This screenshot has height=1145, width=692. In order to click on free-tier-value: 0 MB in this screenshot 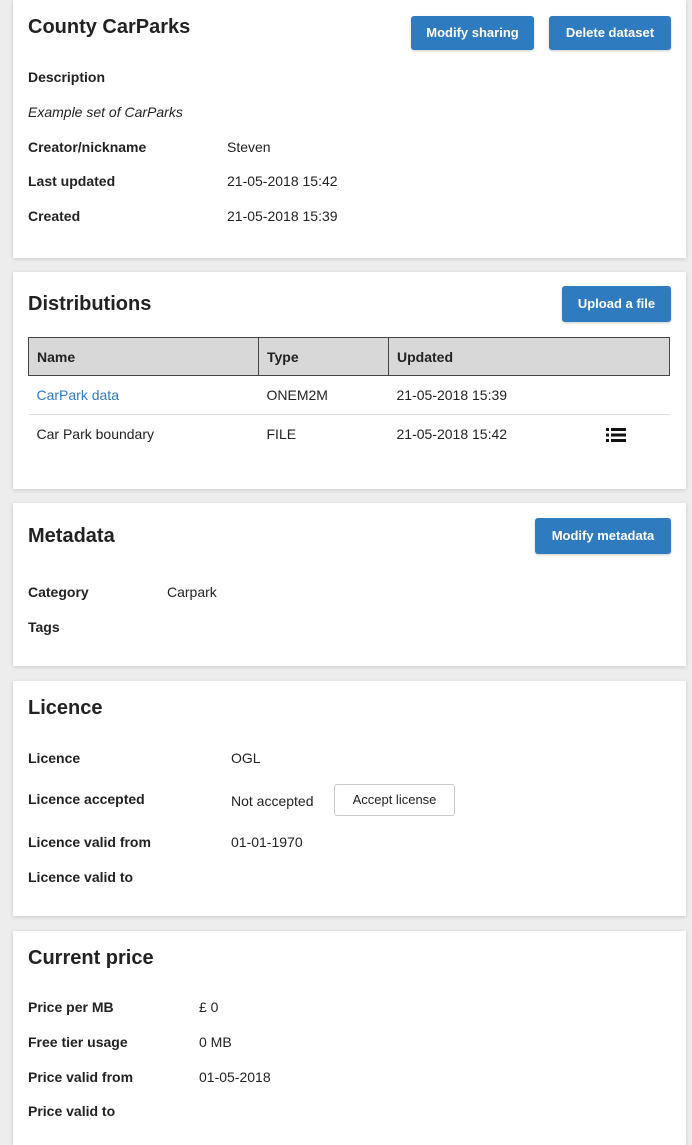, I will do `click(215, 1042)`.